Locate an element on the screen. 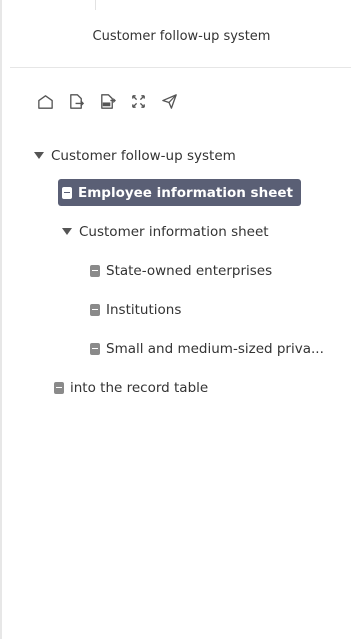 Image resolution: width=351 pixels, height=639 pixels. toolbar is located at coordinates (111, 101).